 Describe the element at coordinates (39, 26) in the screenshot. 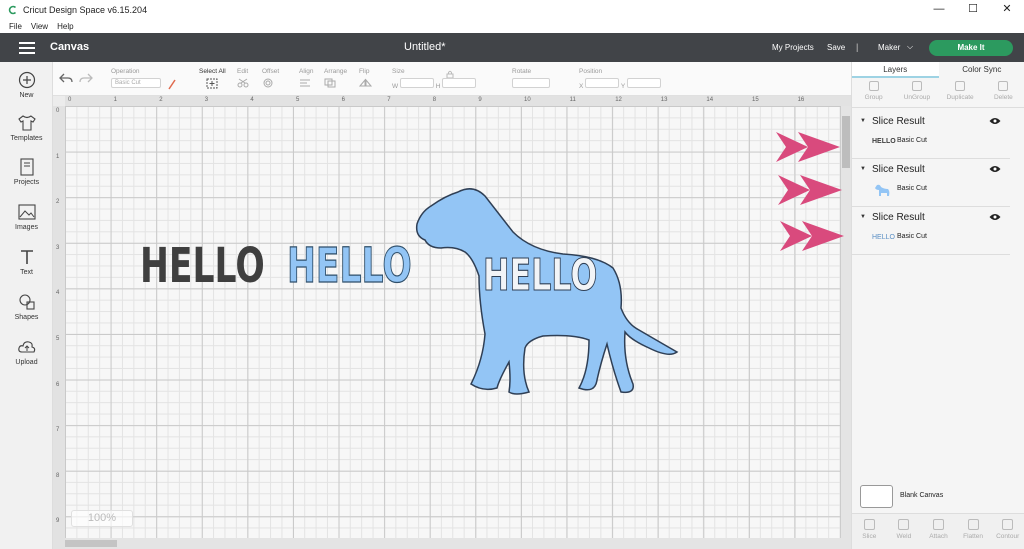

I see `menu-view: View` at that location.